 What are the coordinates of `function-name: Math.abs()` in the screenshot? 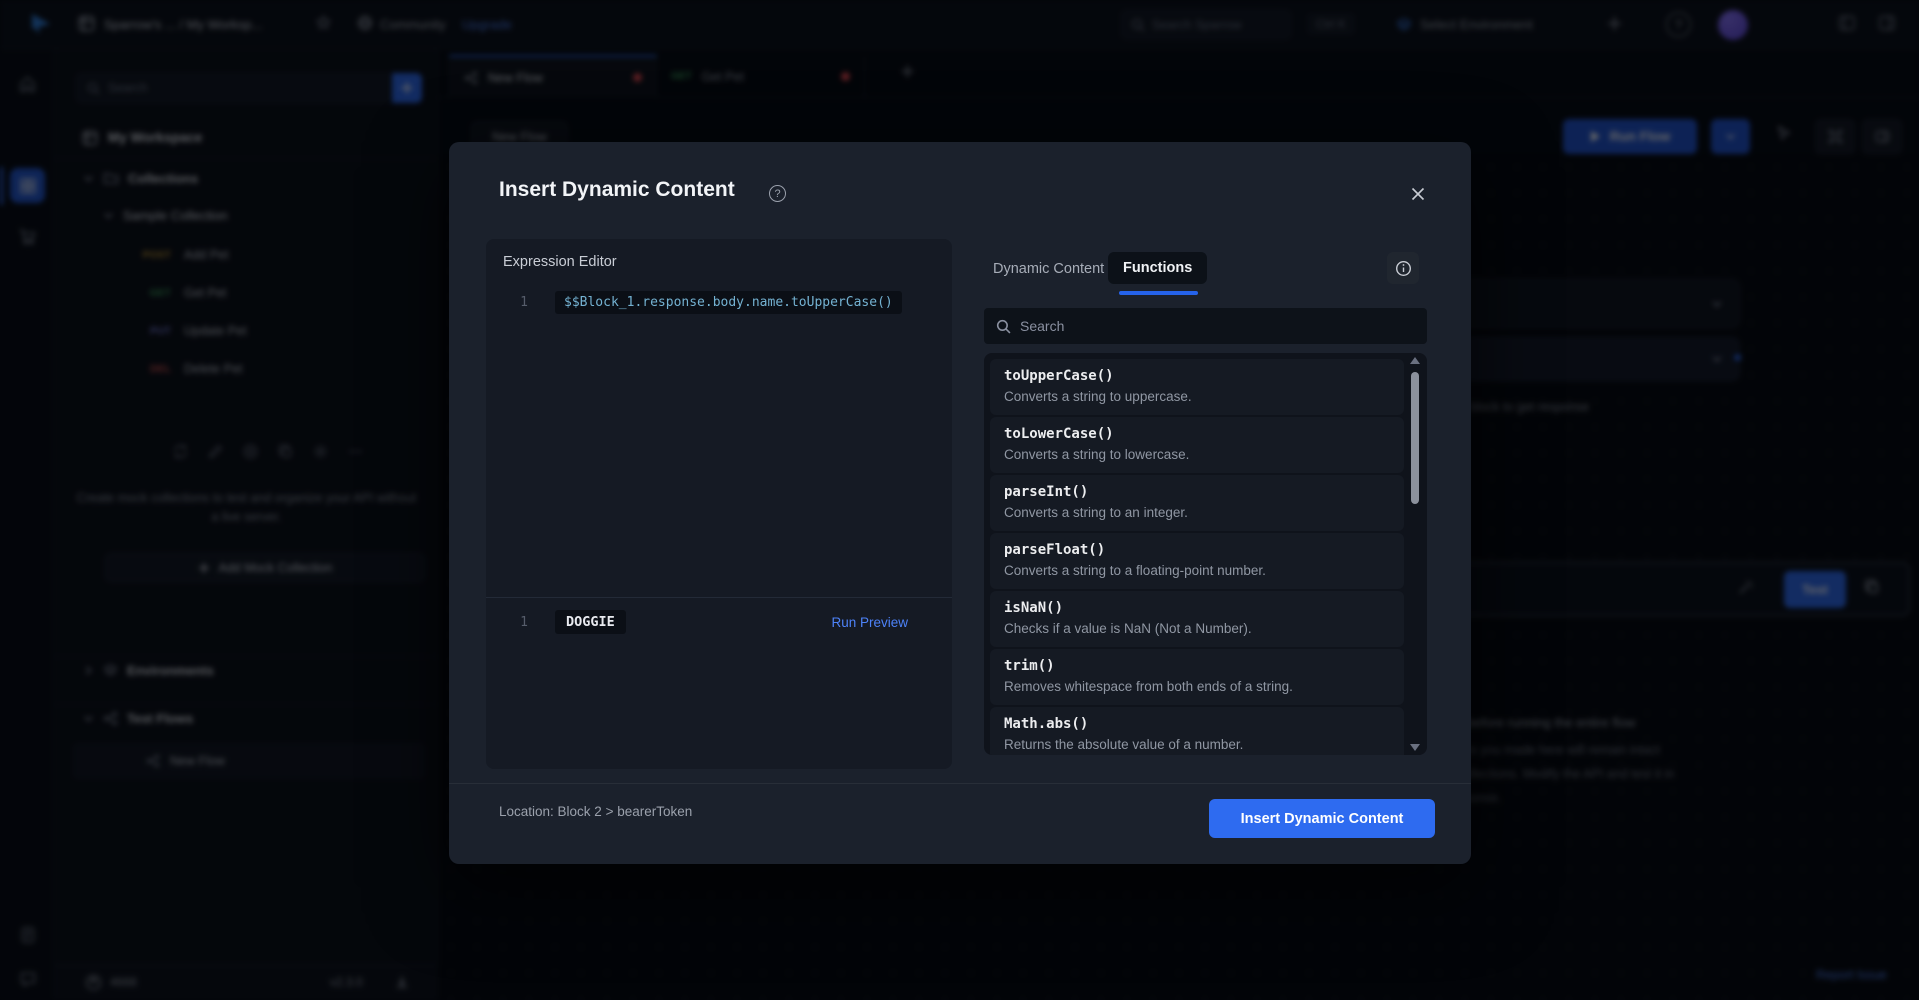 It's located at (1046, 724).